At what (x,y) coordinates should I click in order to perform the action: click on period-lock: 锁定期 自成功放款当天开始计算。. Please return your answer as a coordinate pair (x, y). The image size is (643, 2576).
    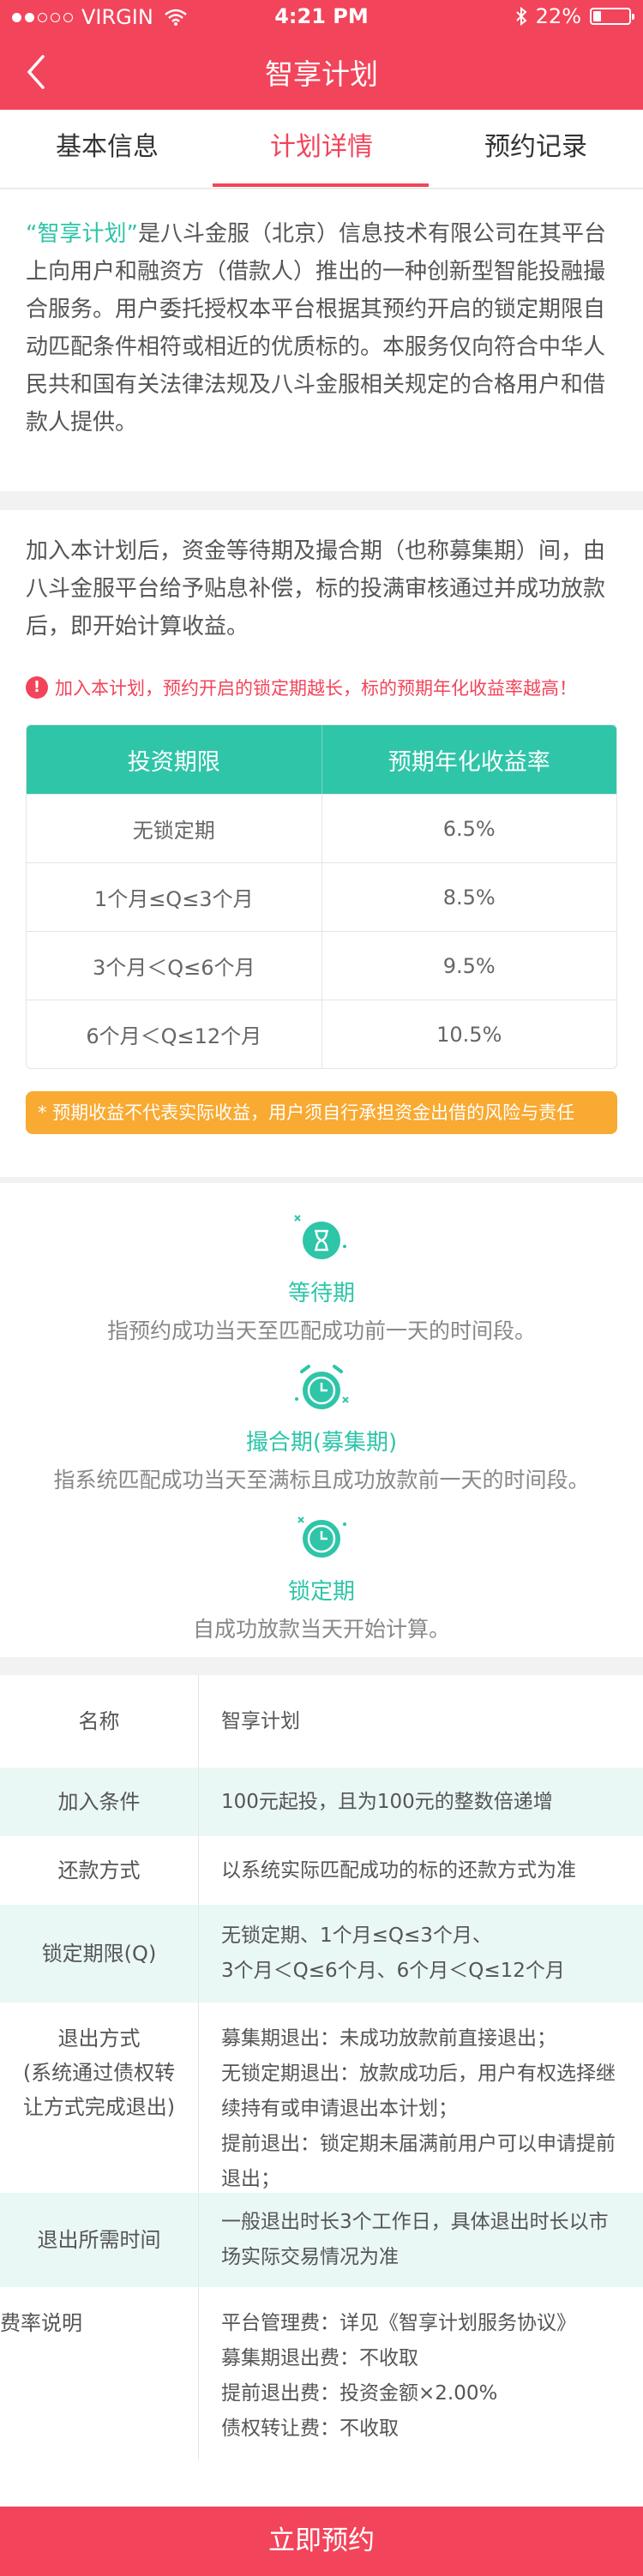
    Looking at the image, I should click on (321, 1575).